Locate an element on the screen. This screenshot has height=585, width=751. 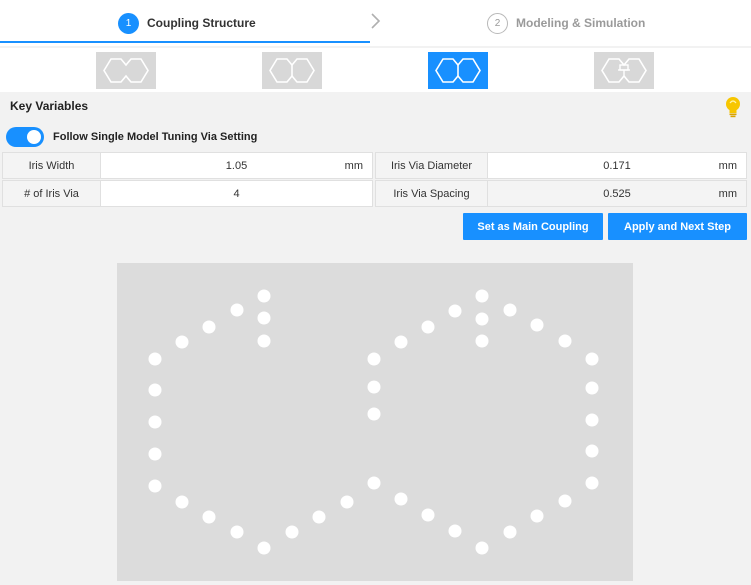
hexagon-pair-split-icon is located at coordinates (624, 70).